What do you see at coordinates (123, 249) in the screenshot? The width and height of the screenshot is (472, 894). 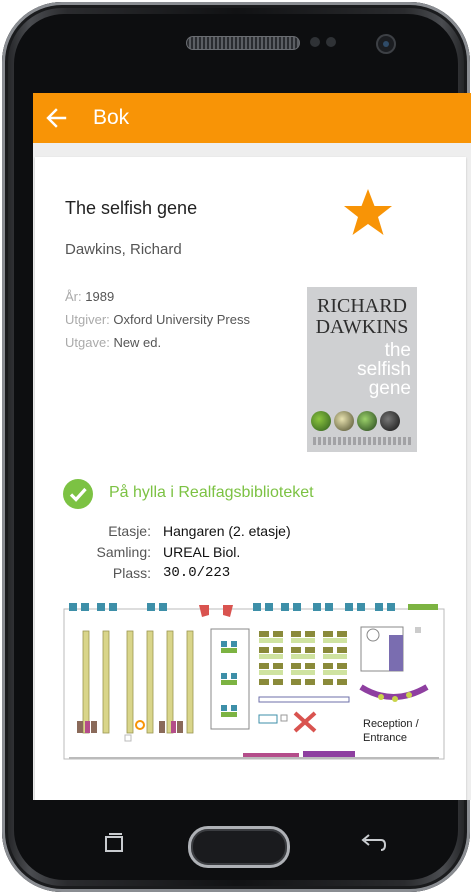 I see `book-author: Dawkins, Richard` at bounding box center [123, 249].